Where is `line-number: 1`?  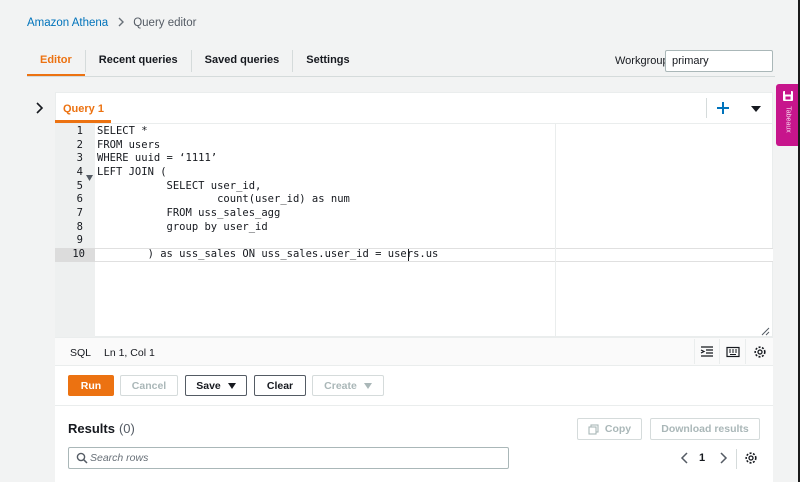
line-number: 1 is located at coordinates (79, 131).